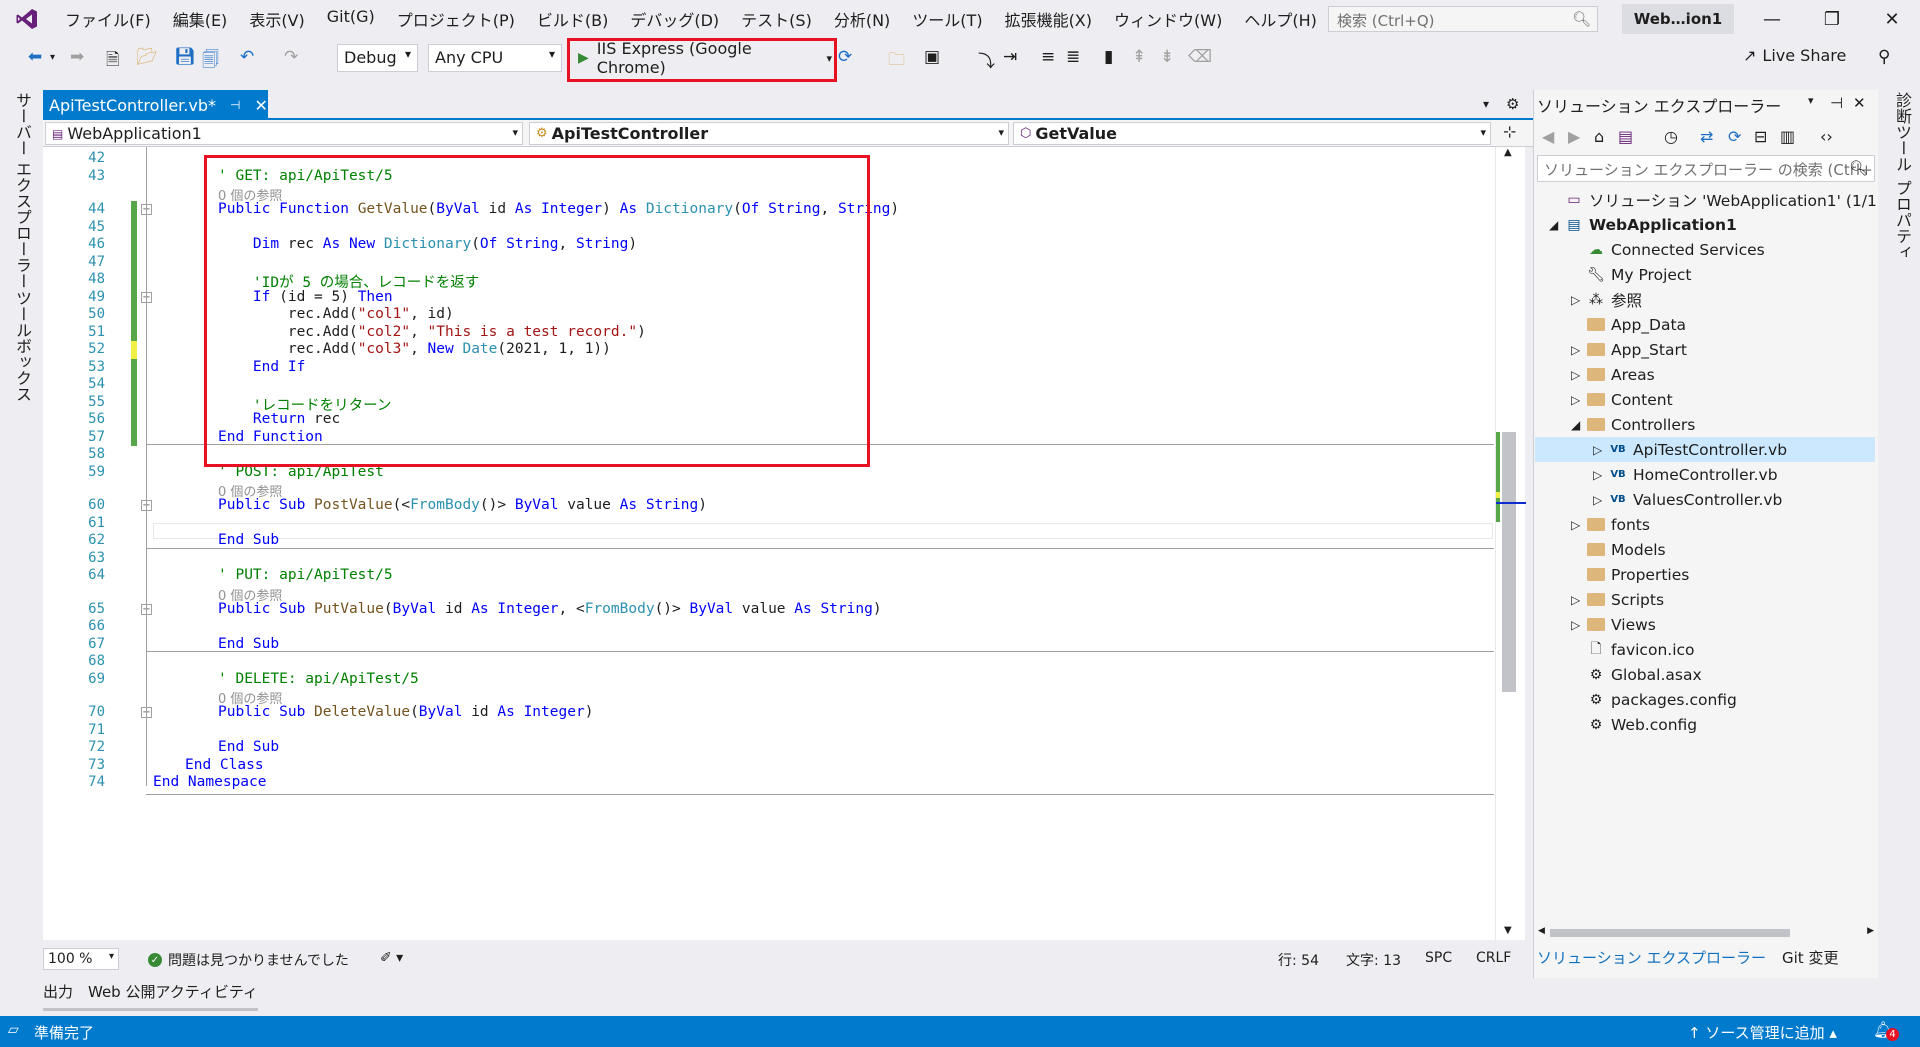 Image resolution: width=1920 pixels, height=1047 pixels. Describe the element at coordinates (155, 105) in the screenshot. I see `tab-apitestcontroller: ApiTestController.vb* ⊣ ✕` at that location.